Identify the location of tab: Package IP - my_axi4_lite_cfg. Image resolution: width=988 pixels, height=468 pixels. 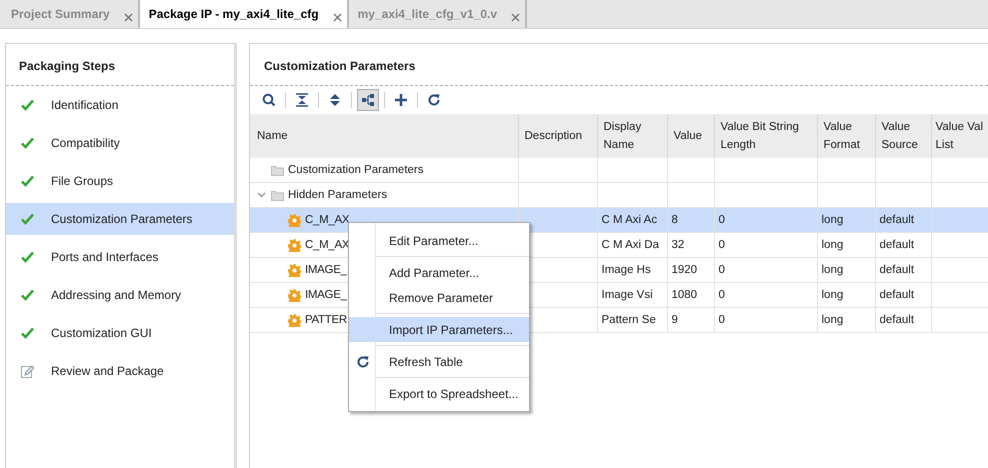
(244, 14).